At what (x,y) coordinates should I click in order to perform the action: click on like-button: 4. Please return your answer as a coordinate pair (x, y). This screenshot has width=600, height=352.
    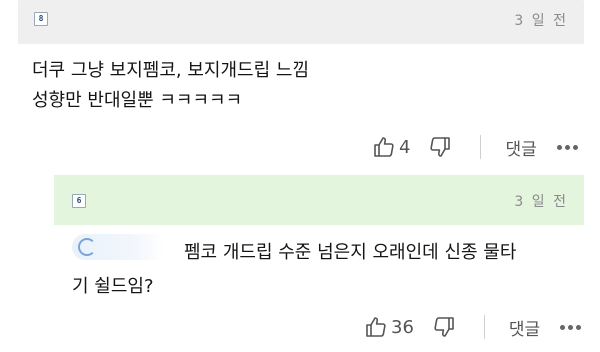
    Looking at the image, I should click on (391, 147).